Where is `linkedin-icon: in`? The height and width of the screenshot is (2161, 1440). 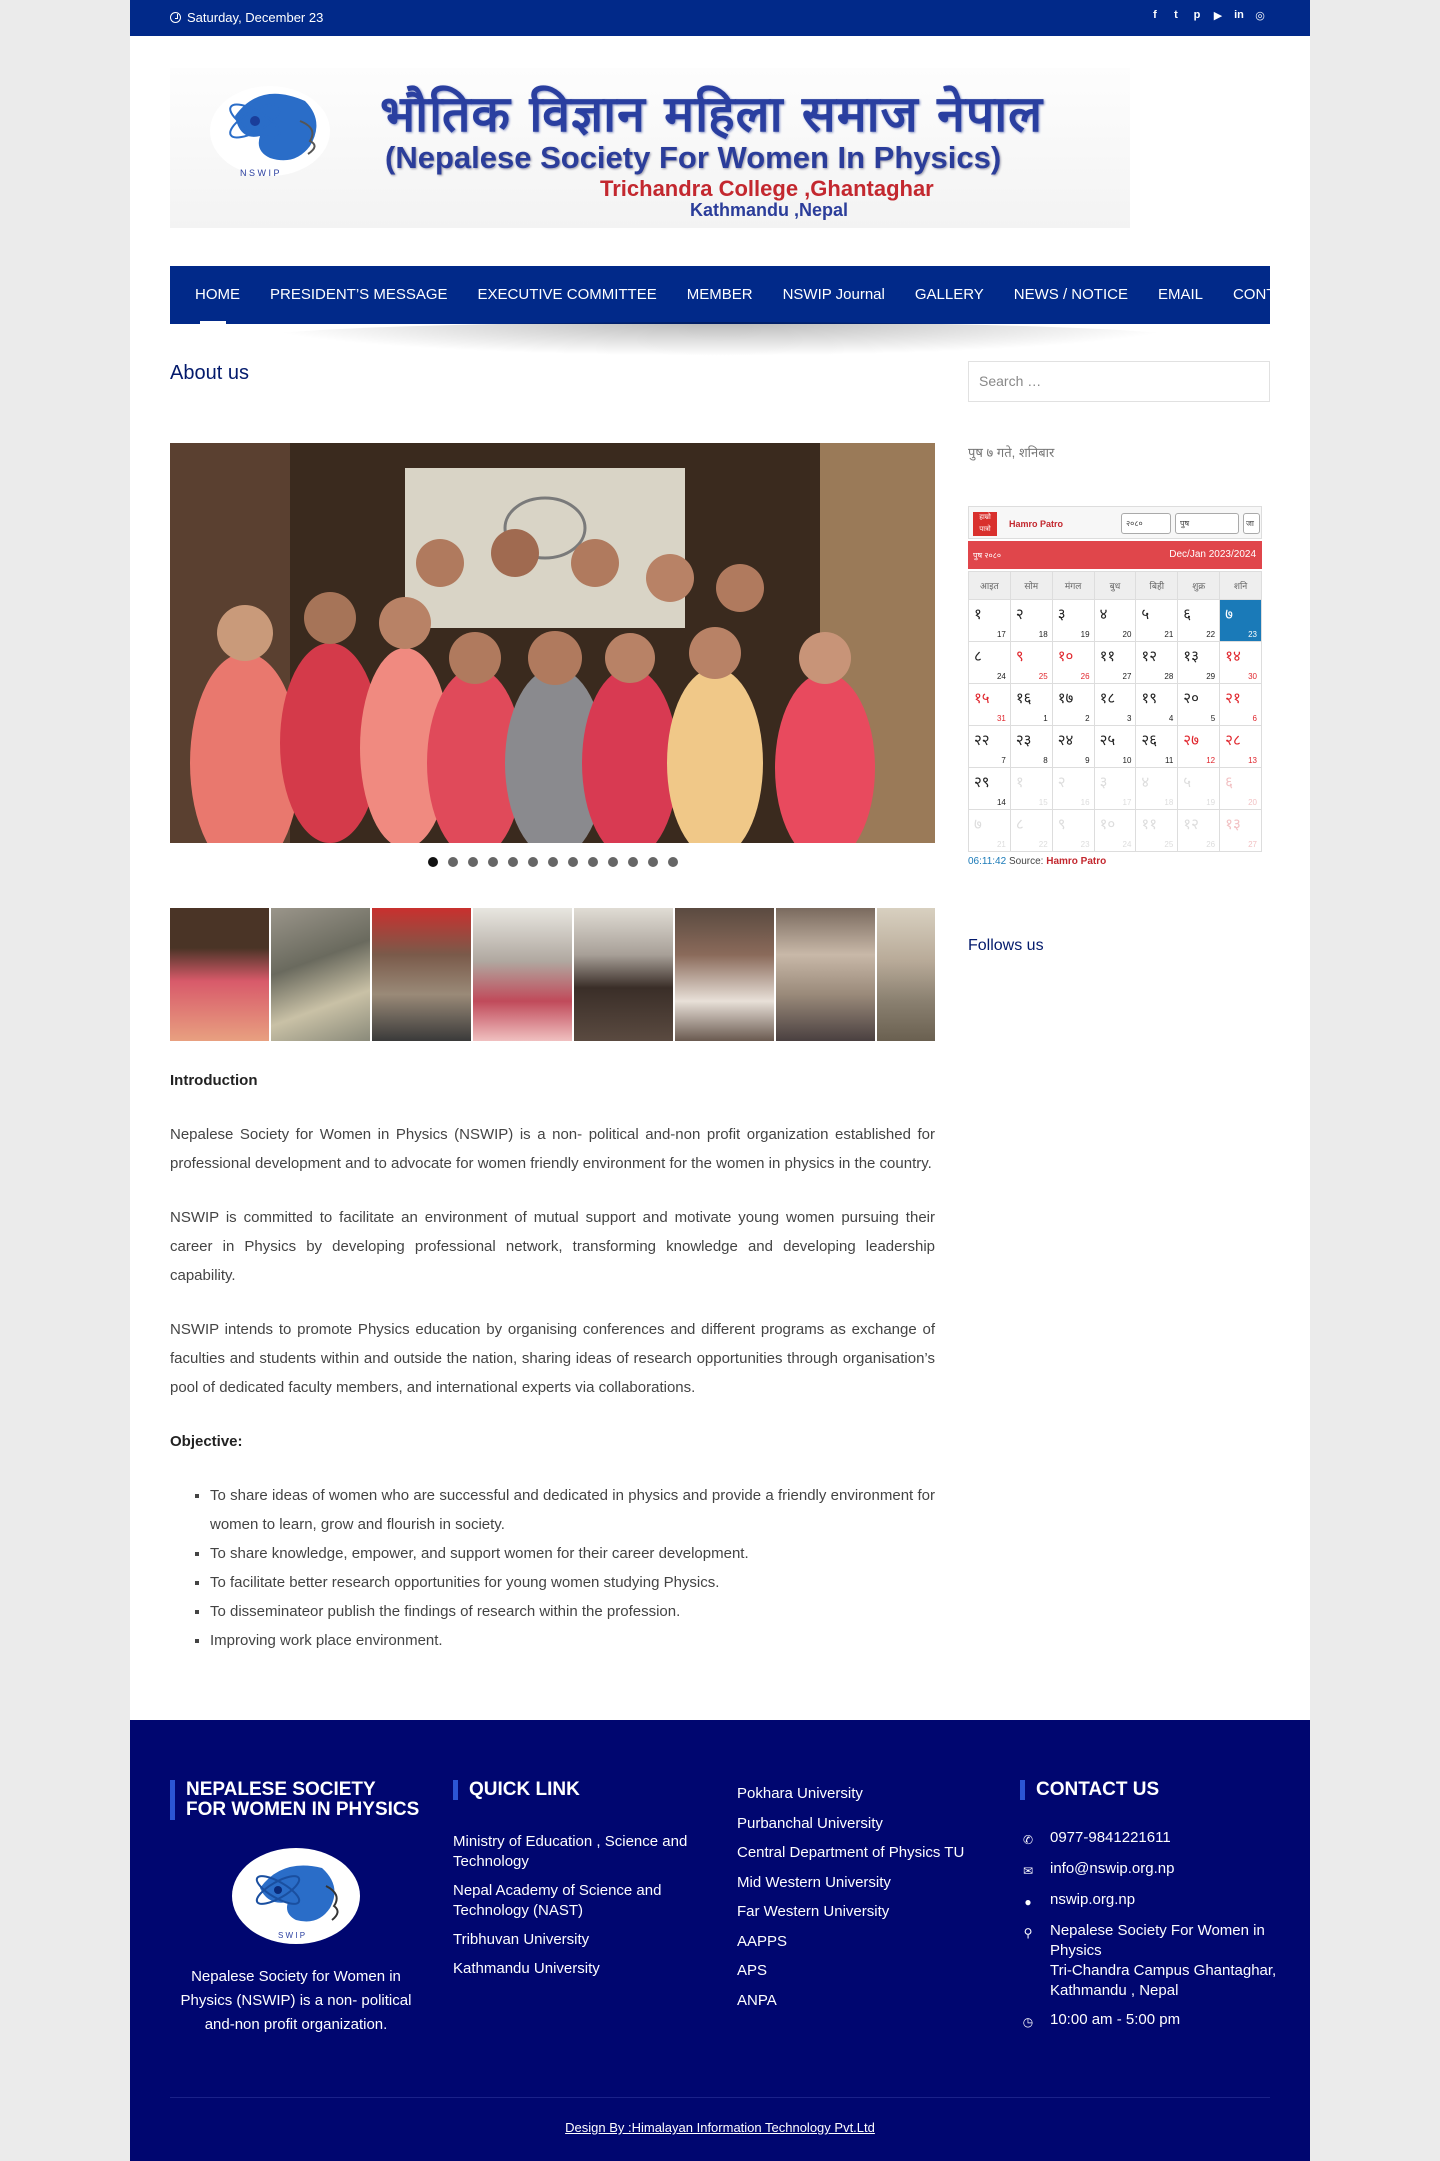
linkedin-icon: in is located at coordinates (1239, 15).